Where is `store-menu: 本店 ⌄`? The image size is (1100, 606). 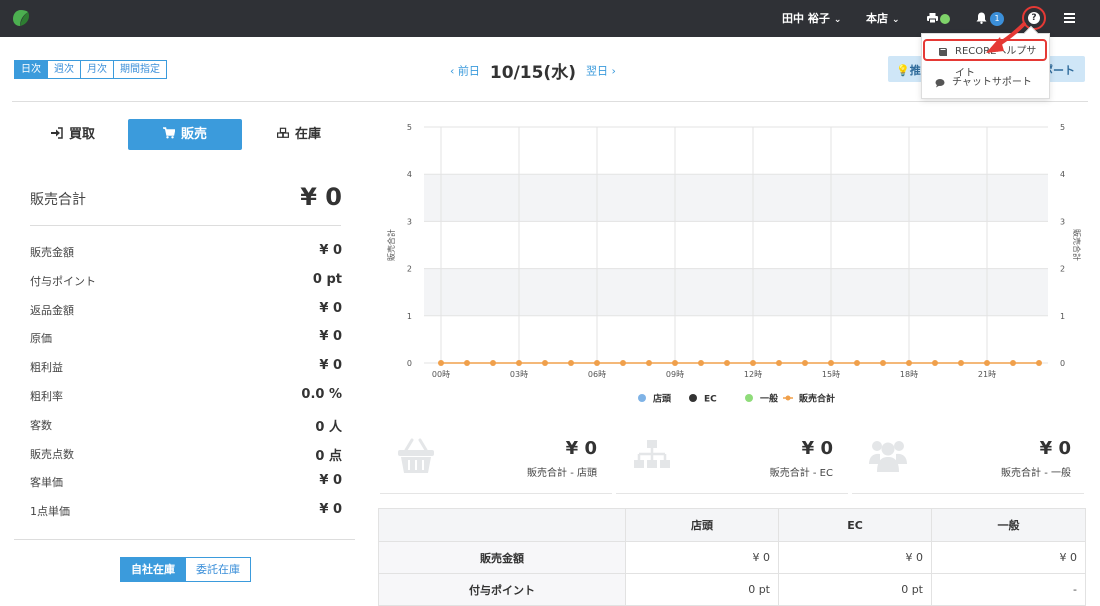
store-menu: 本店 ⌄ is located at coordinates (883, 18).